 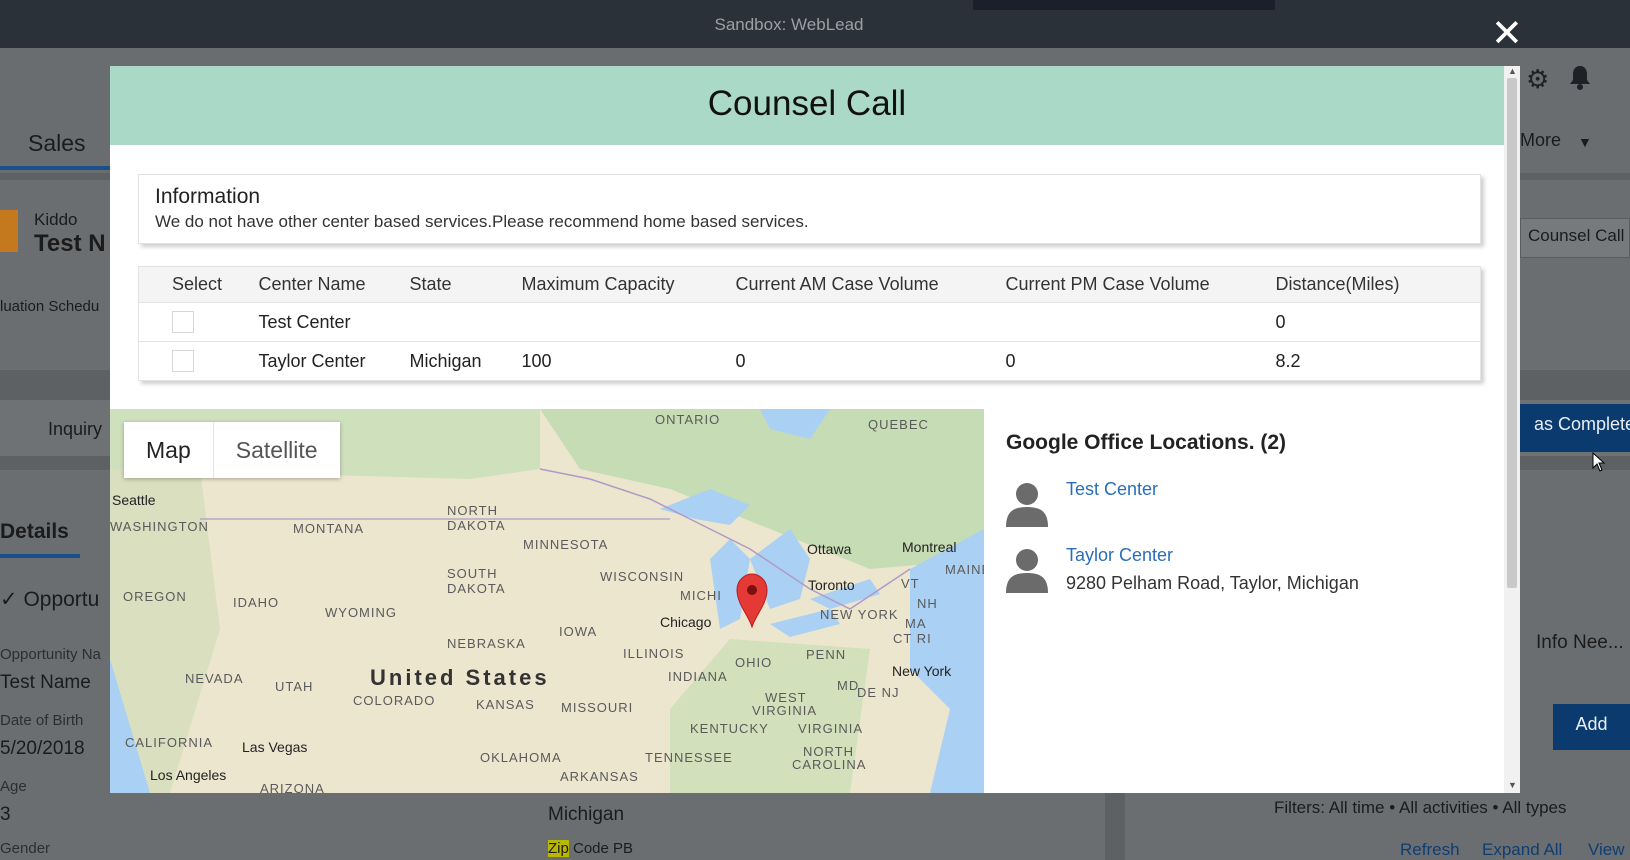 I want to click on zip-label-rest: Code PB, so click(x=601, y=848).